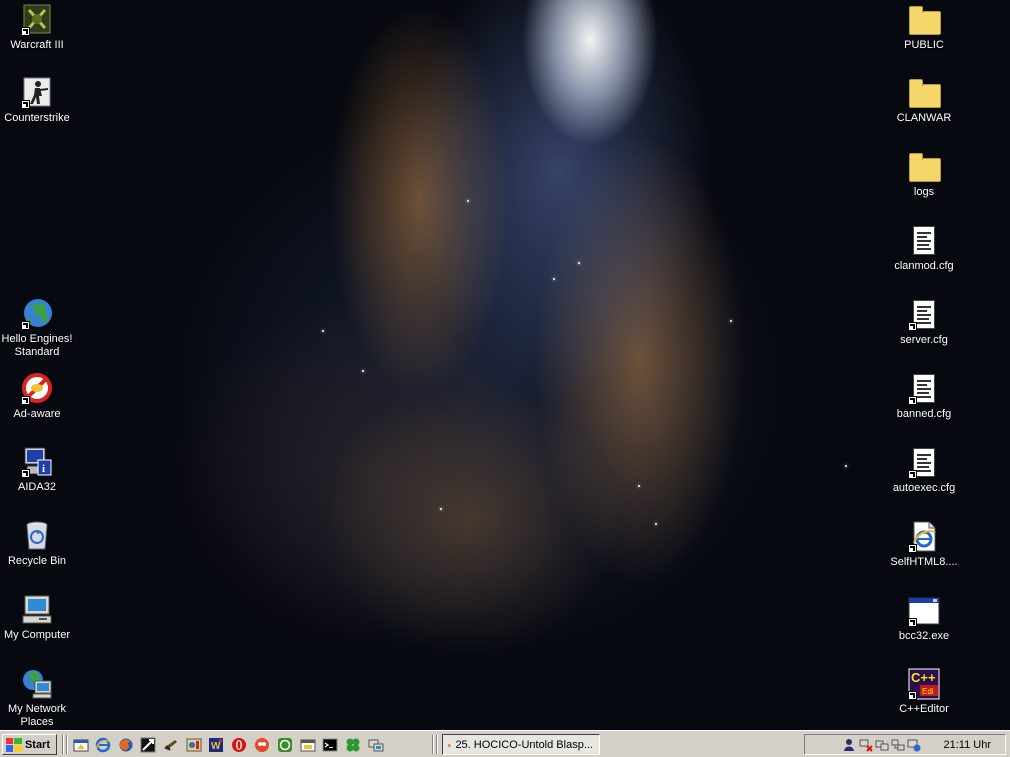 This screenshot has height=757, width=1010. I want to click on desktop-icon-label: autoexec.cfg, so click(924, 488).